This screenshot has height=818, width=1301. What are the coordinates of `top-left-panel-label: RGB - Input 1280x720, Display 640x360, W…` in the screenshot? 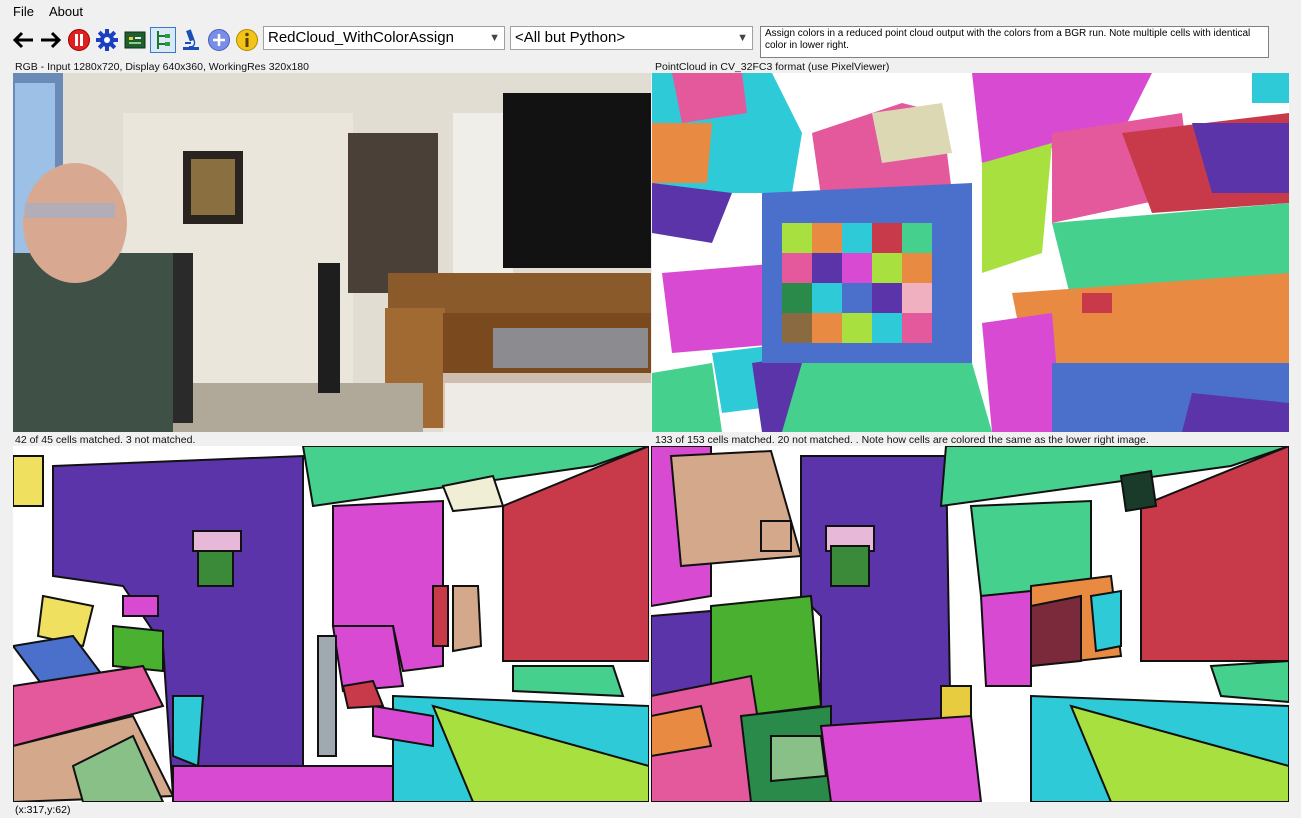 It's located at (162, 67).